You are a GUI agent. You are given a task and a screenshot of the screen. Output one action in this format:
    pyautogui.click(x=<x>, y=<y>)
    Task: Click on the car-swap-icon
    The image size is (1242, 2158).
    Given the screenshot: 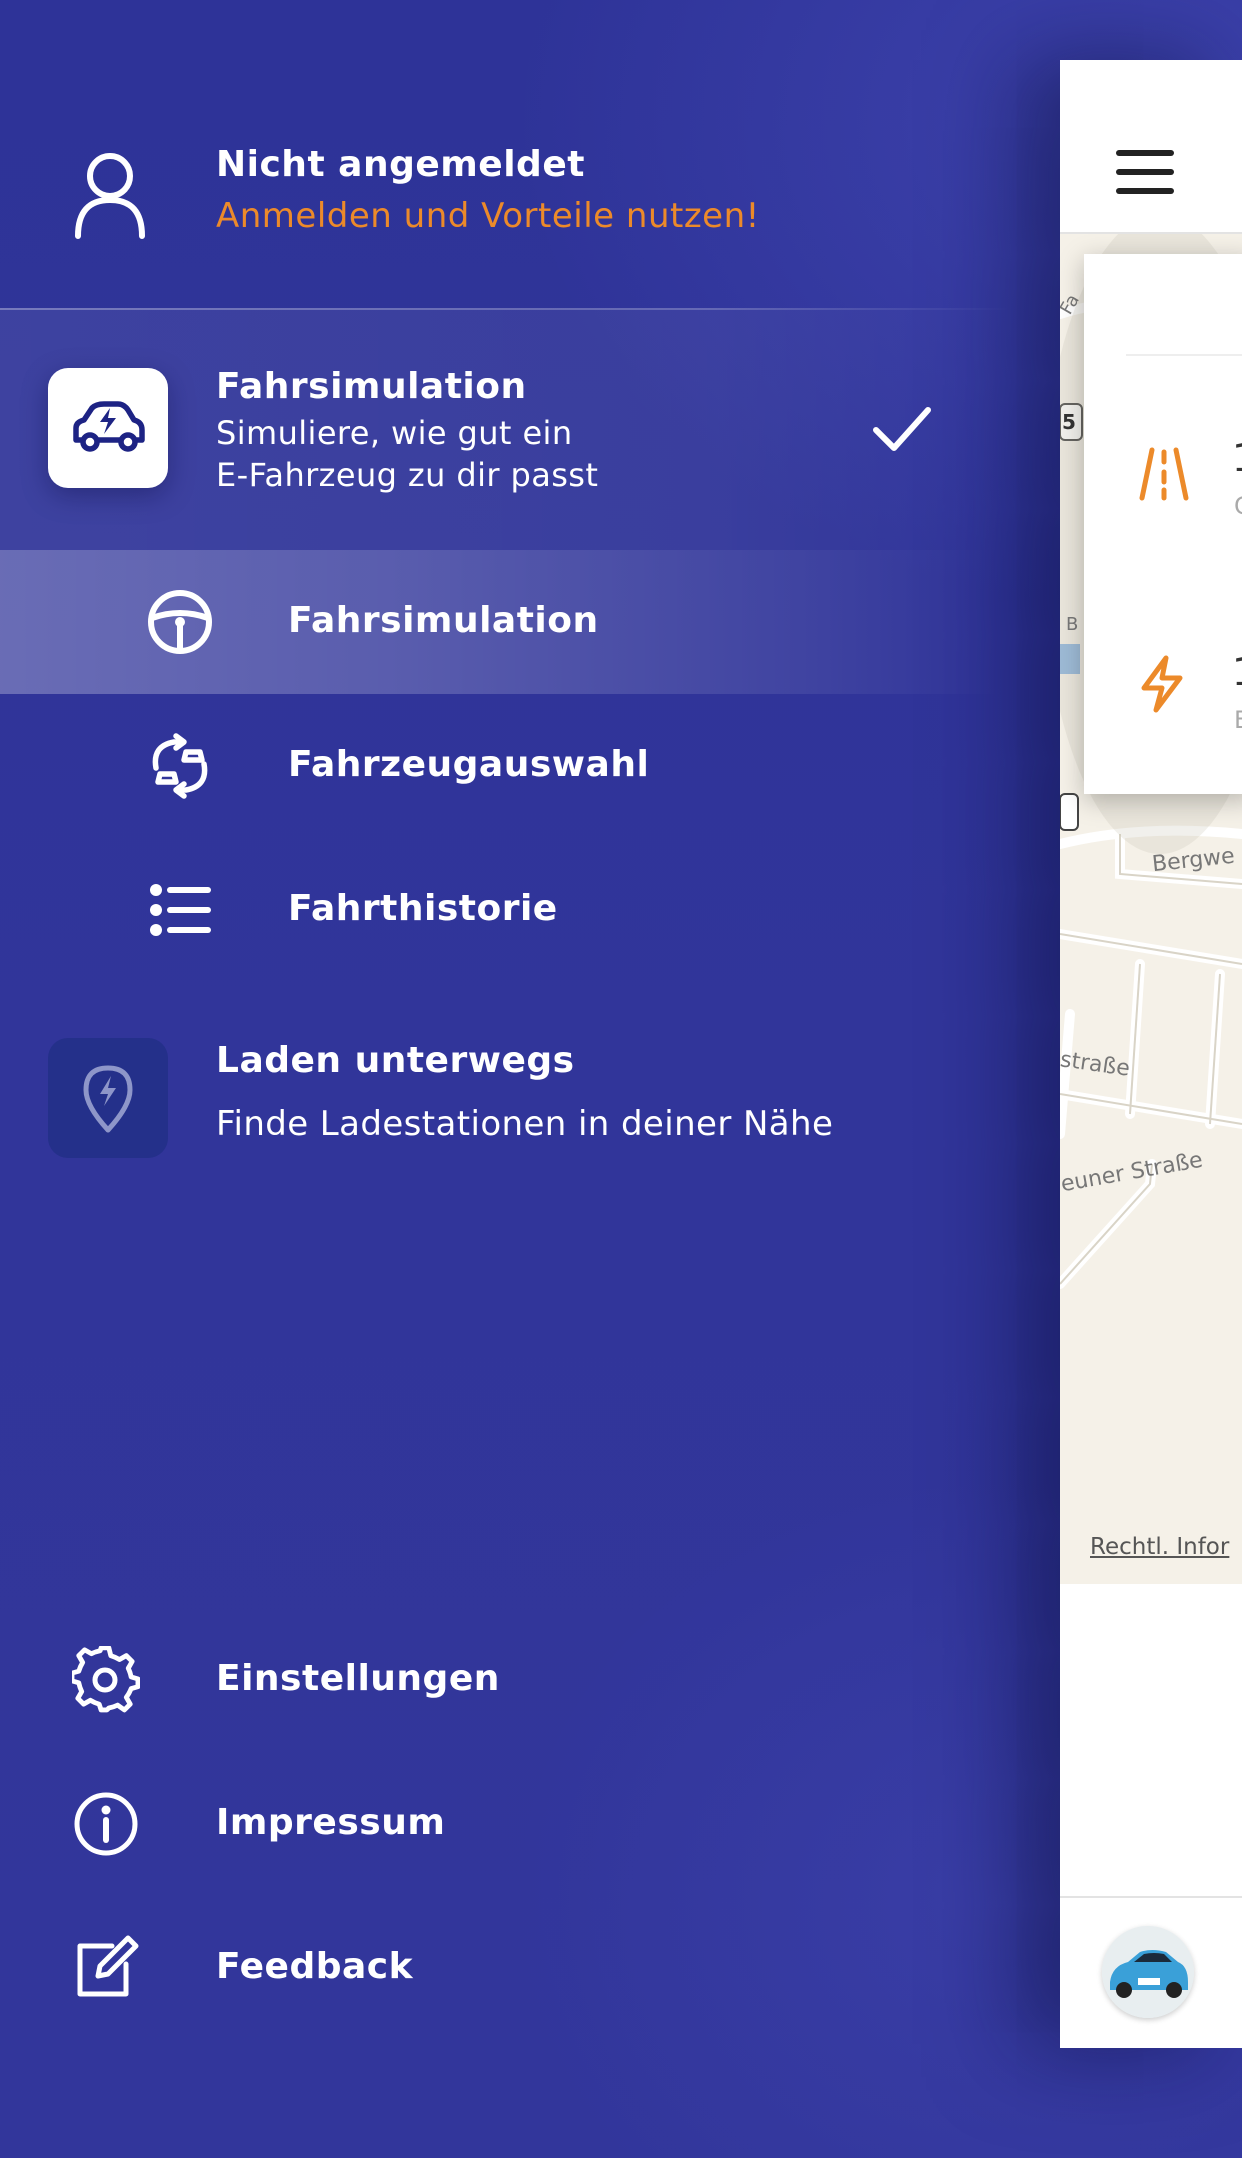 What is the action you would take?
    pyautogui.click(x=180, y=766)
    